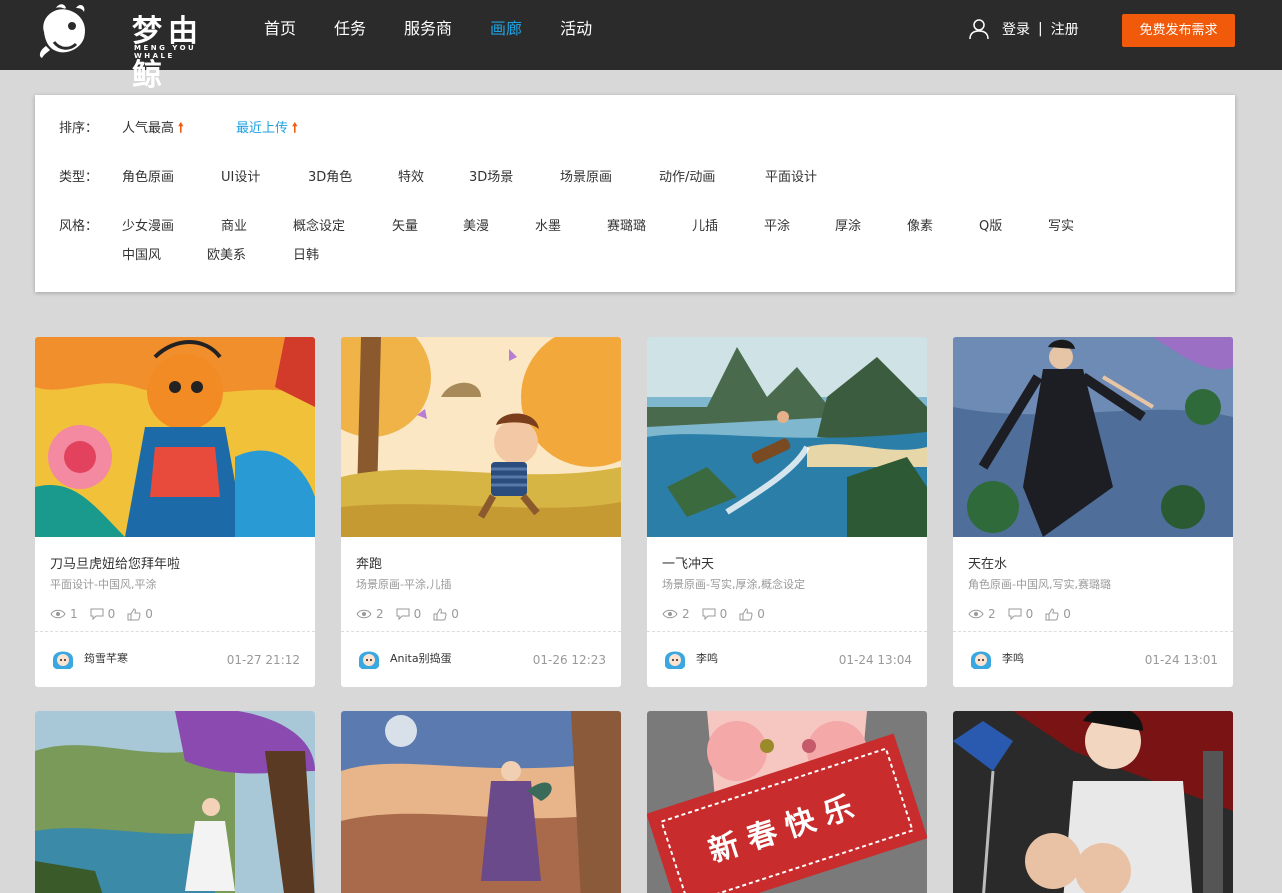 The width and height of the screenshot is (1282, 893). Describe the element at coordinates (688, 562) in the screenshot. I see `artwork-title: 一飞冲天` at that location.